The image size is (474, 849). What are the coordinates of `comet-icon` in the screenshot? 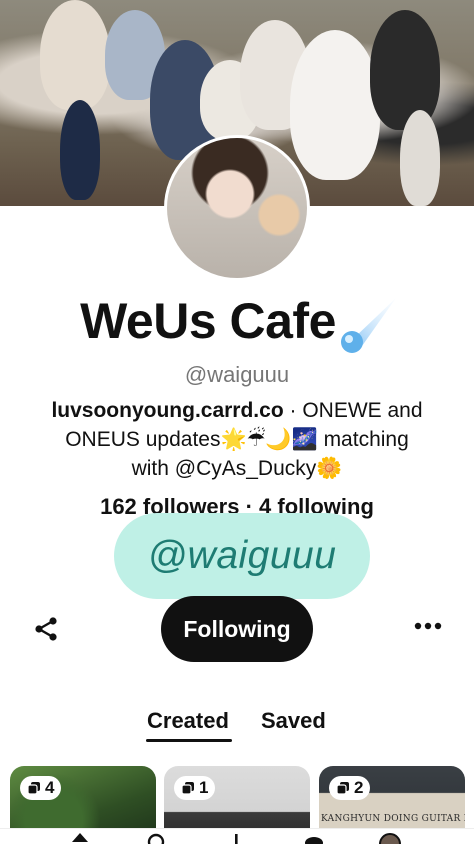 It's located at (368, 324).